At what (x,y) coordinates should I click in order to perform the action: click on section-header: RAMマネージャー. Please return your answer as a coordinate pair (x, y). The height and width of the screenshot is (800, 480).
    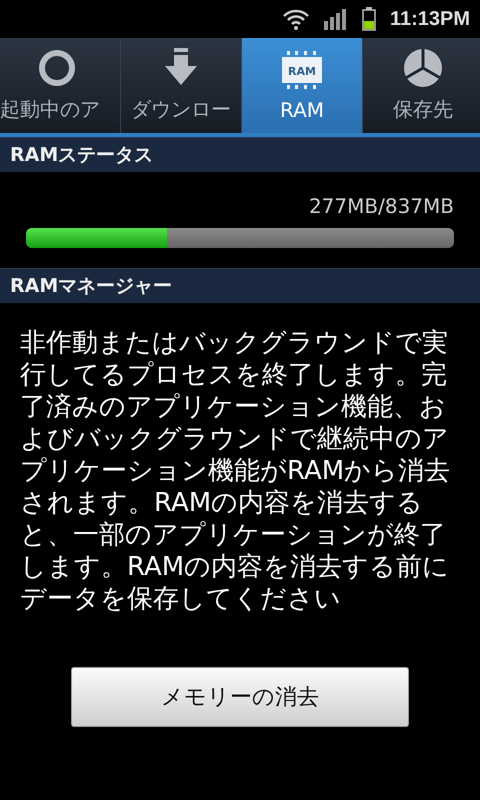
    Looking at the image, I should click on (240, 285).